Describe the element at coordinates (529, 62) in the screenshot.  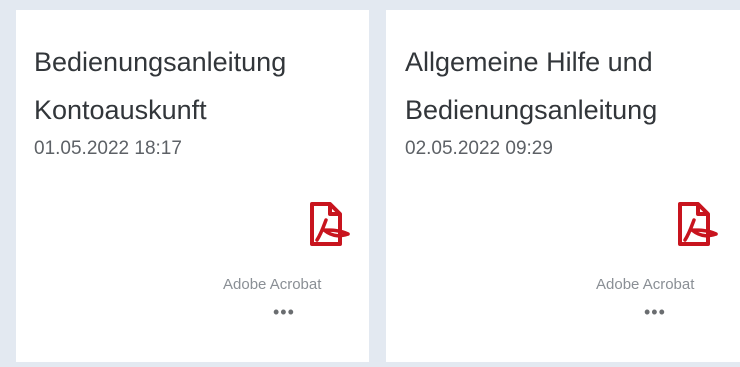
I see `tile-title-line: Allgemeine Hilfe und` at that location.